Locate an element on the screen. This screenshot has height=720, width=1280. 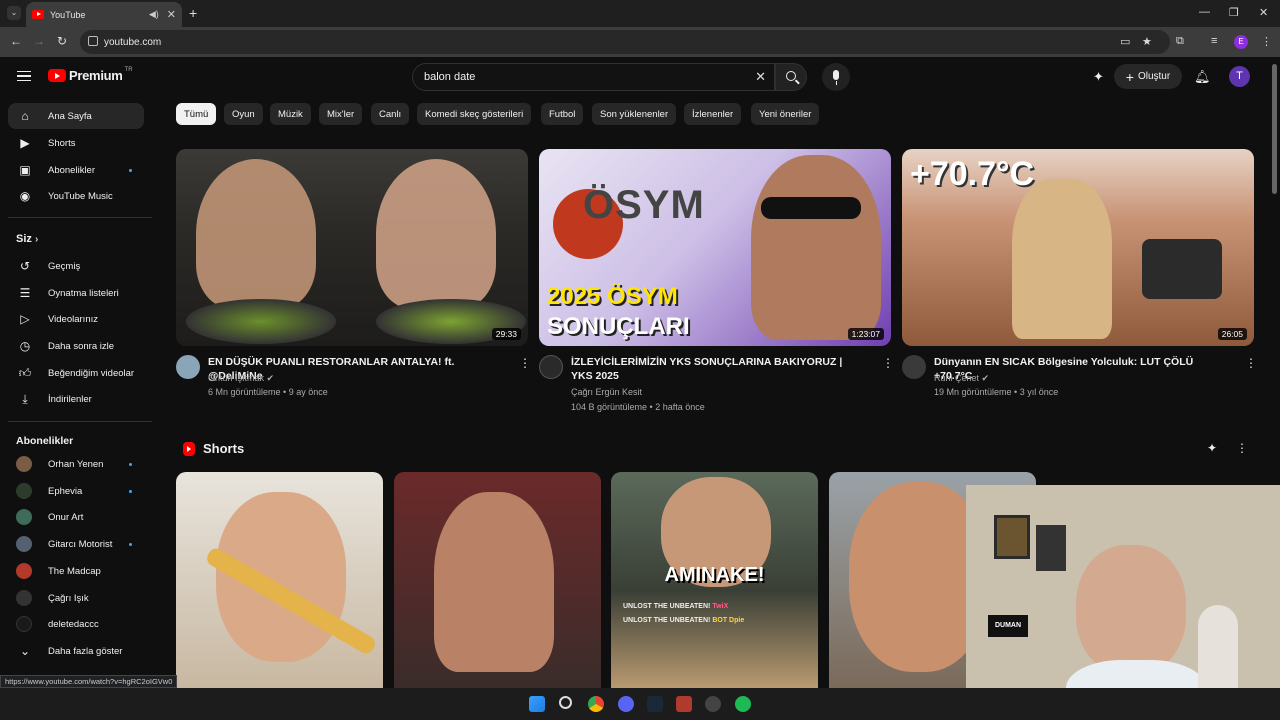
shorts-more-icon: ⋮ is located at coordinates (1242, 448).